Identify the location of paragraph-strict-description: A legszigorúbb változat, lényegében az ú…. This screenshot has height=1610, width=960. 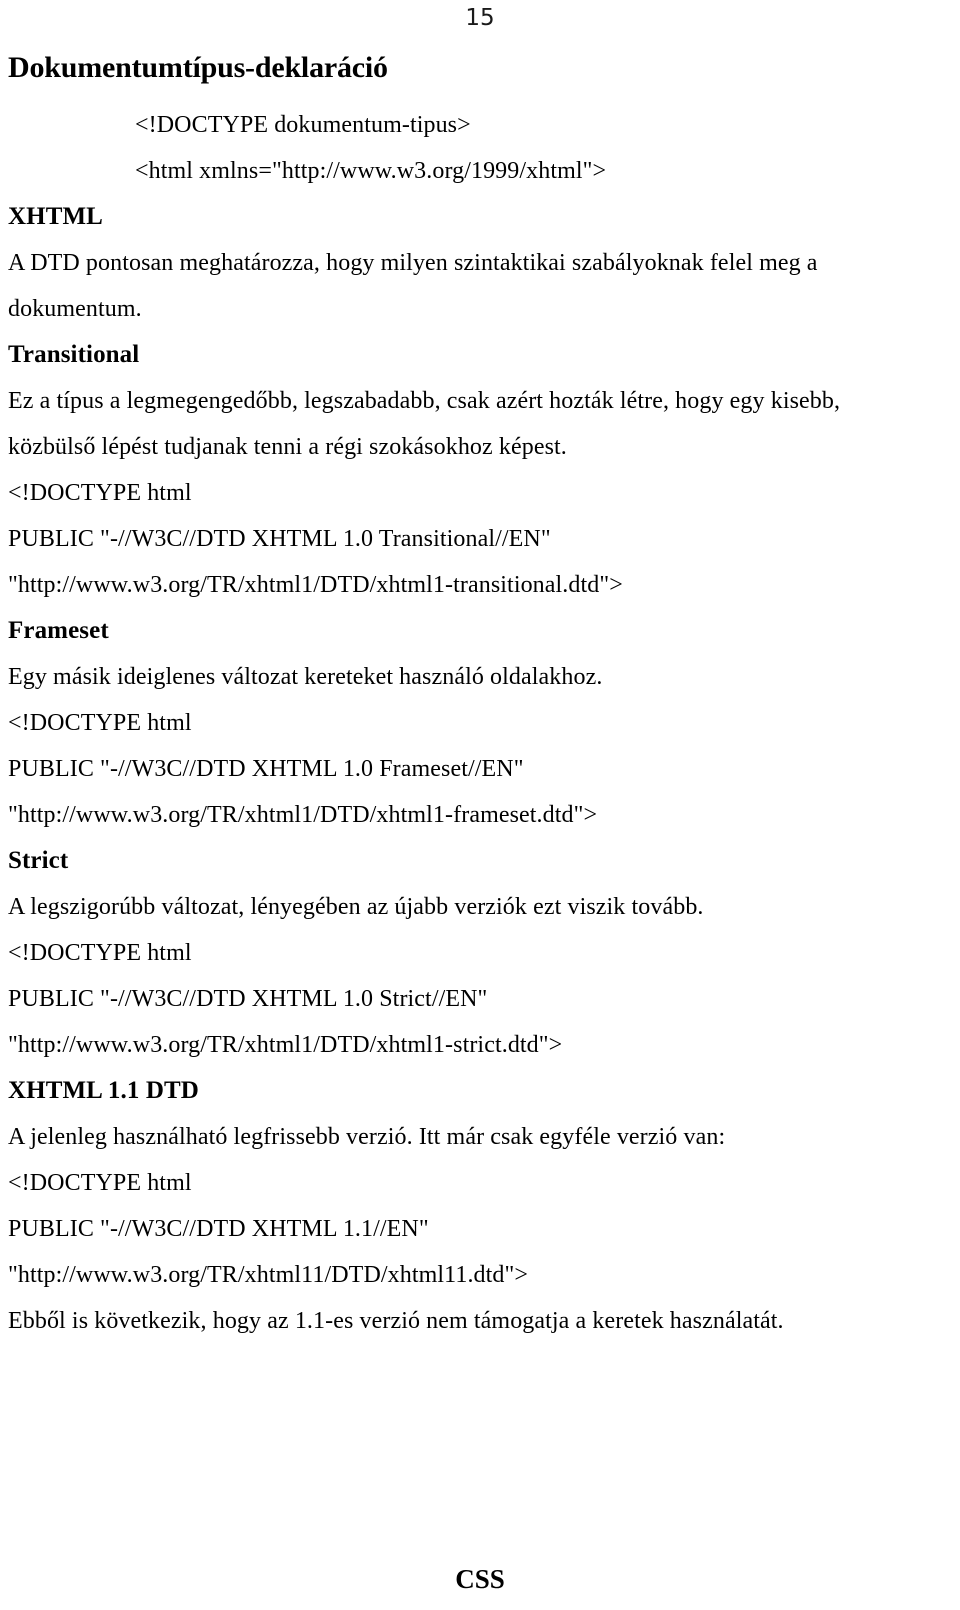
(356, 907).